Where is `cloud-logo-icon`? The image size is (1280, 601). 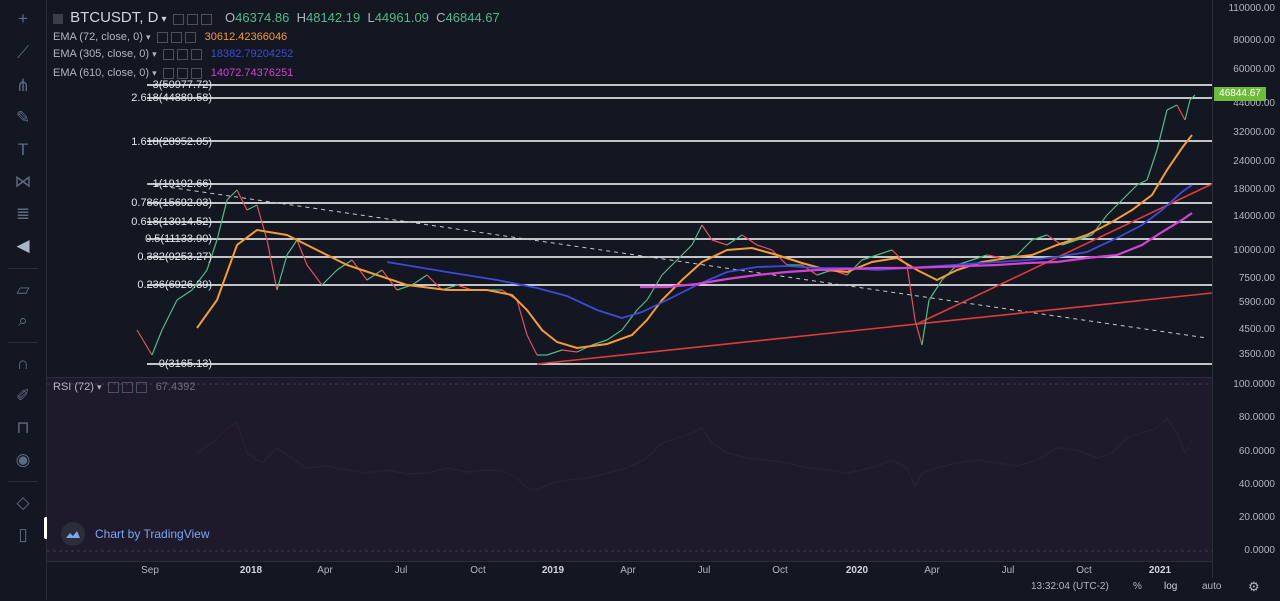
cloud-logo-icon is located at coordinates (73, 534).